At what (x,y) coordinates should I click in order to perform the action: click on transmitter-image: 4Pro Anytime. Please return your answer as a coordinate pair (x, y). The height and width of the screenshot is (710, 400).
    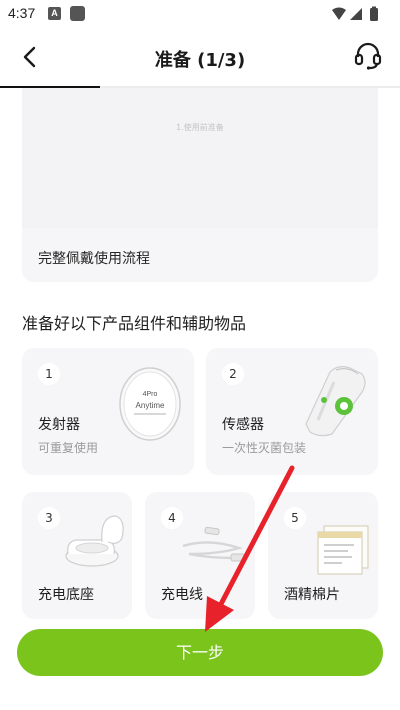
    Looking at the image, I should click on (150, 403).